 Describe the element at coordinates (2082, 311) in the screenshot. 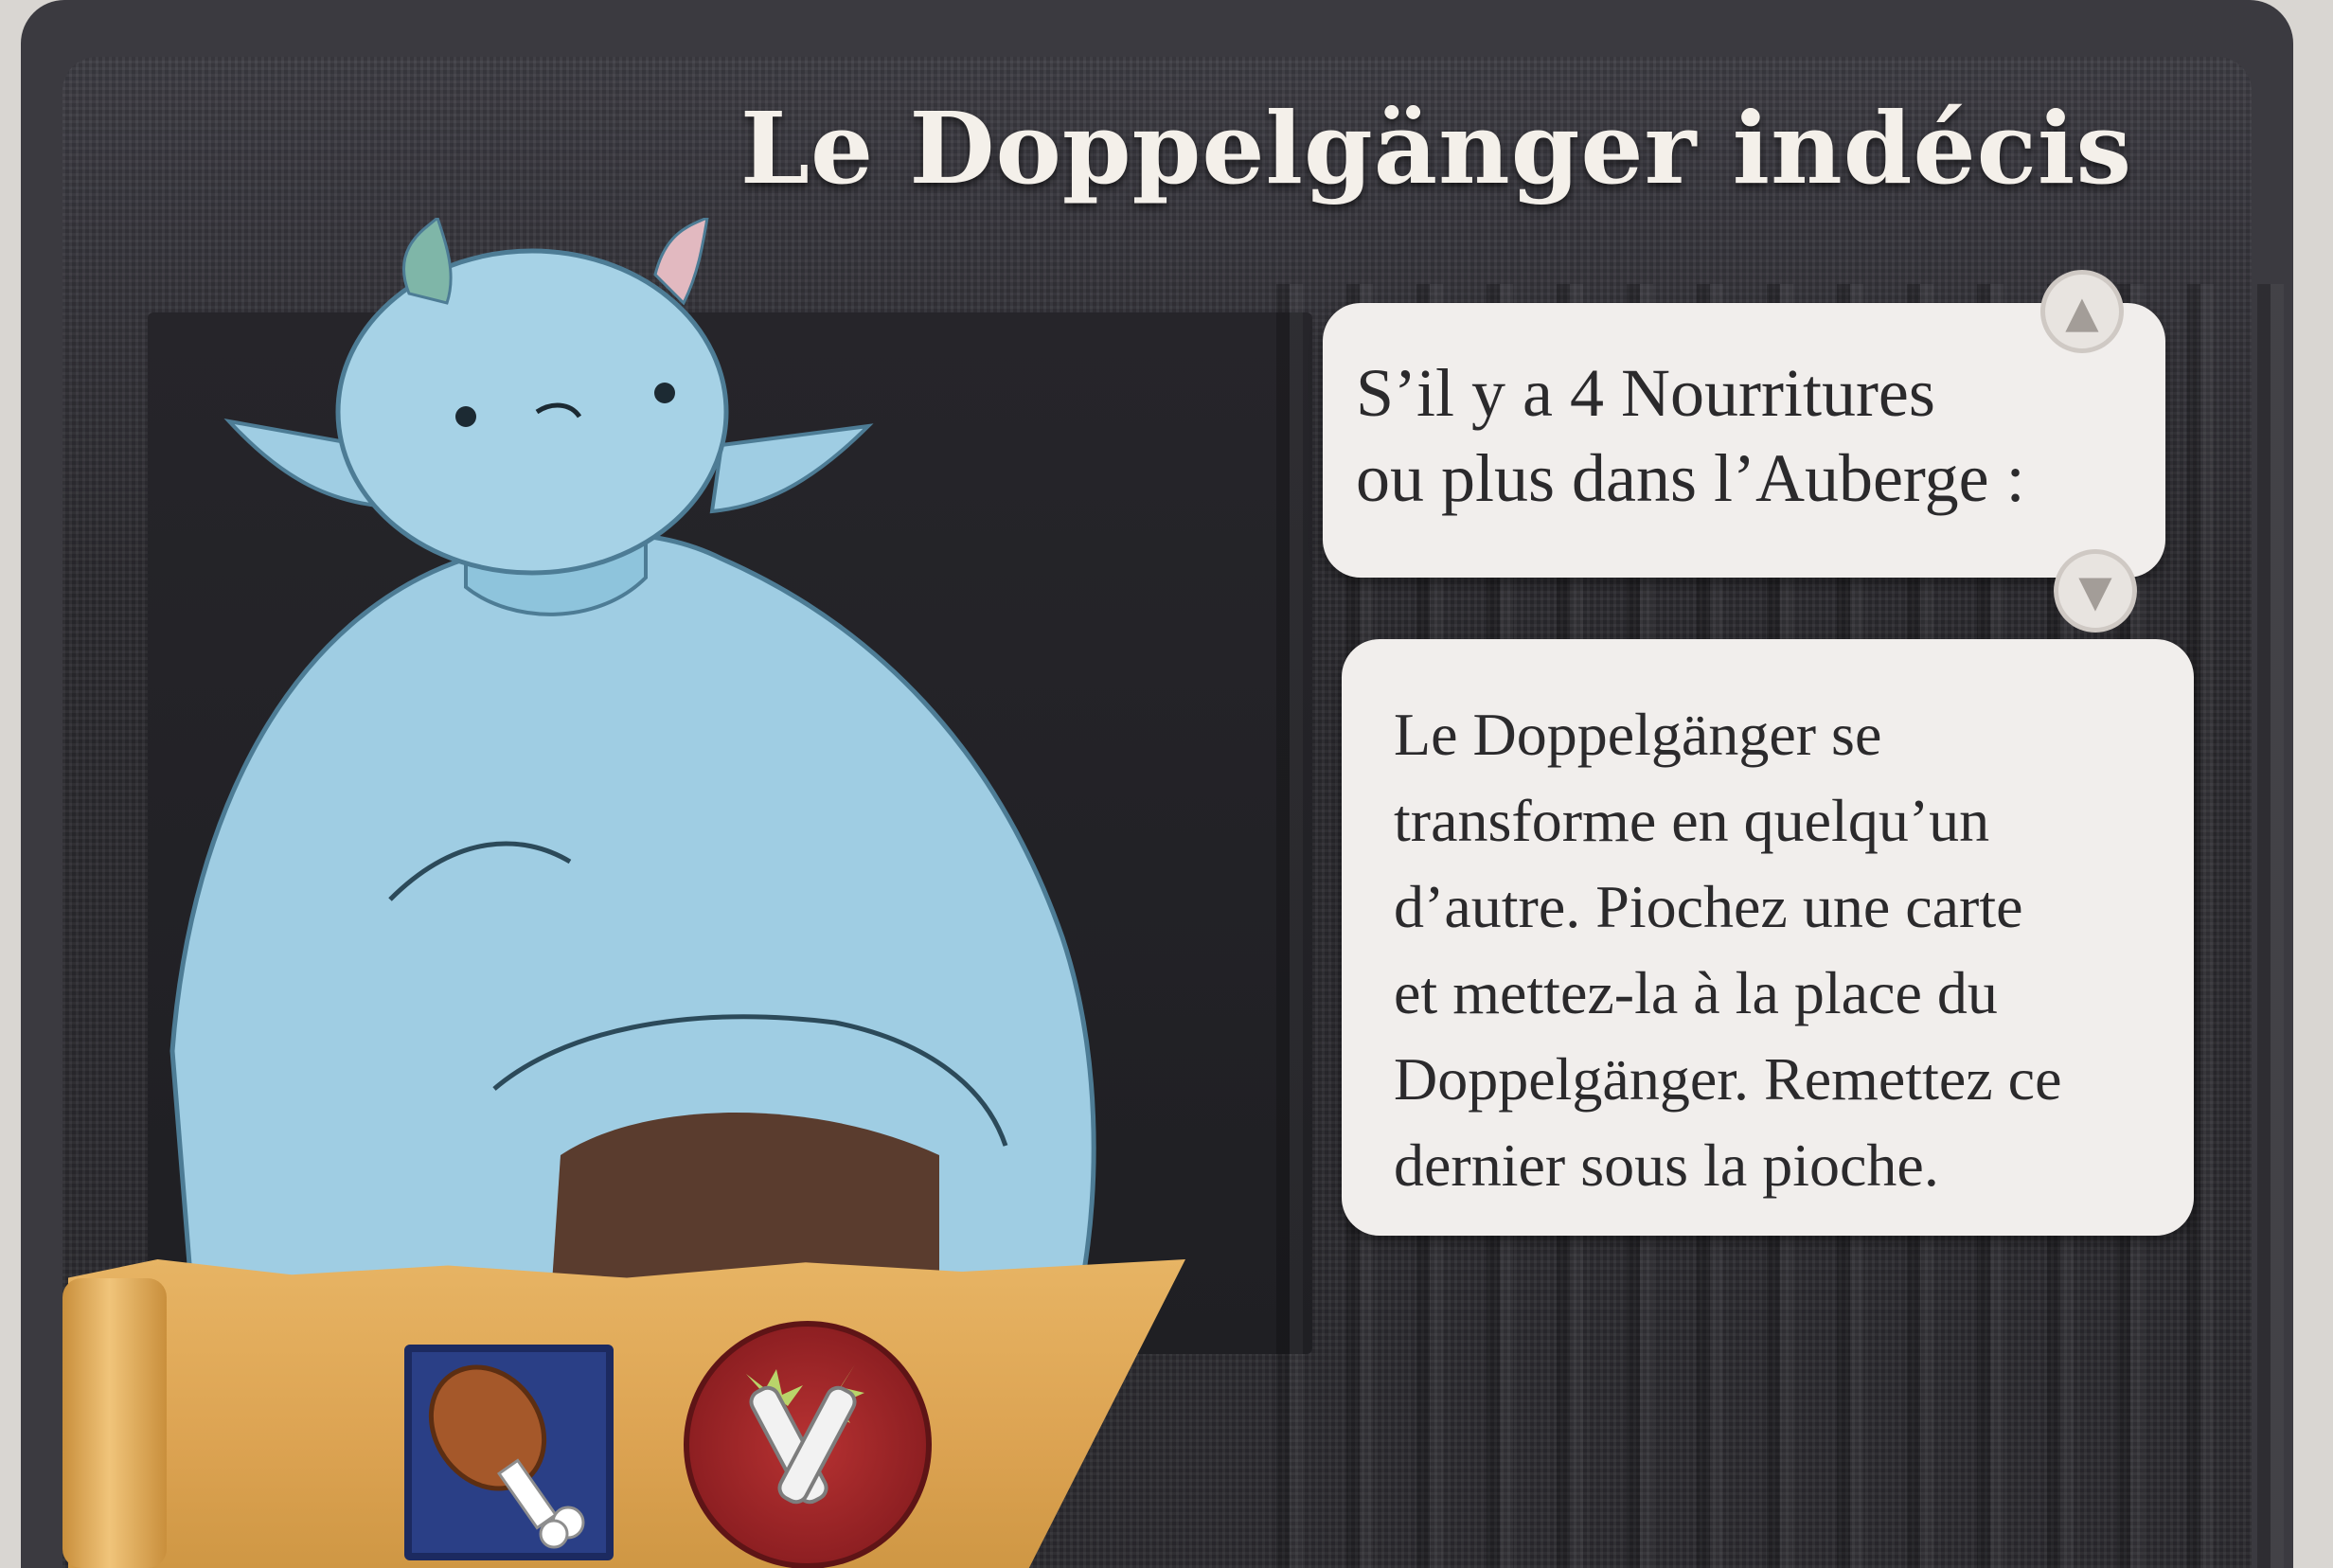

I see `arrow-up-icon: ▲` at that location.